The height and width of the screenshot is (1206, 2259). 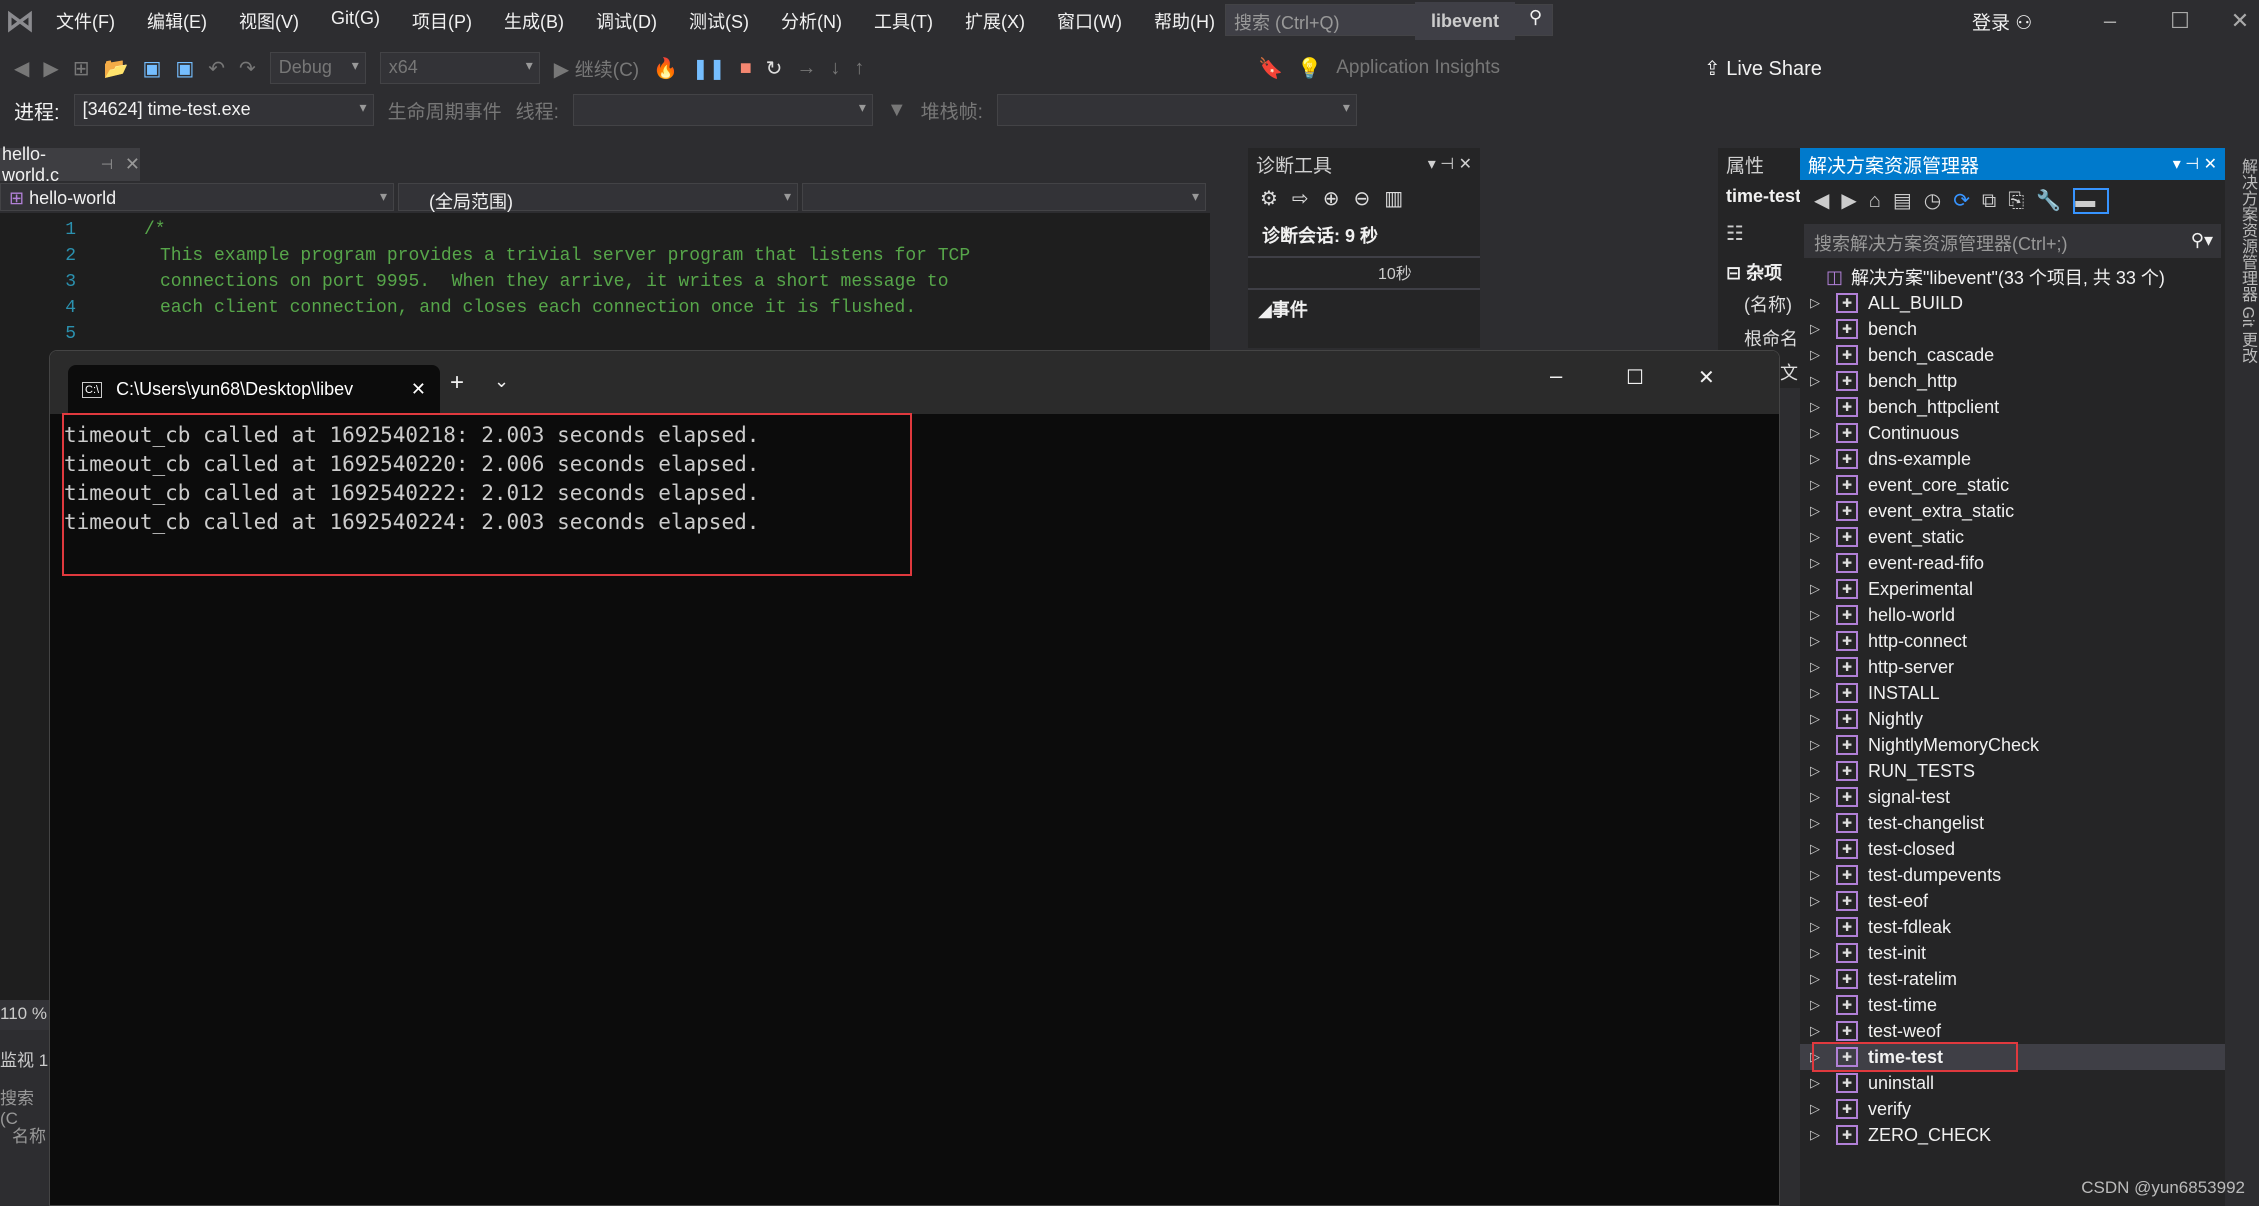 What do you see at coordinates (2012, 1057) in the screenshot?
I see `tree-item: ▷ ✚ time-test` at bounding box center [2012, 1057].